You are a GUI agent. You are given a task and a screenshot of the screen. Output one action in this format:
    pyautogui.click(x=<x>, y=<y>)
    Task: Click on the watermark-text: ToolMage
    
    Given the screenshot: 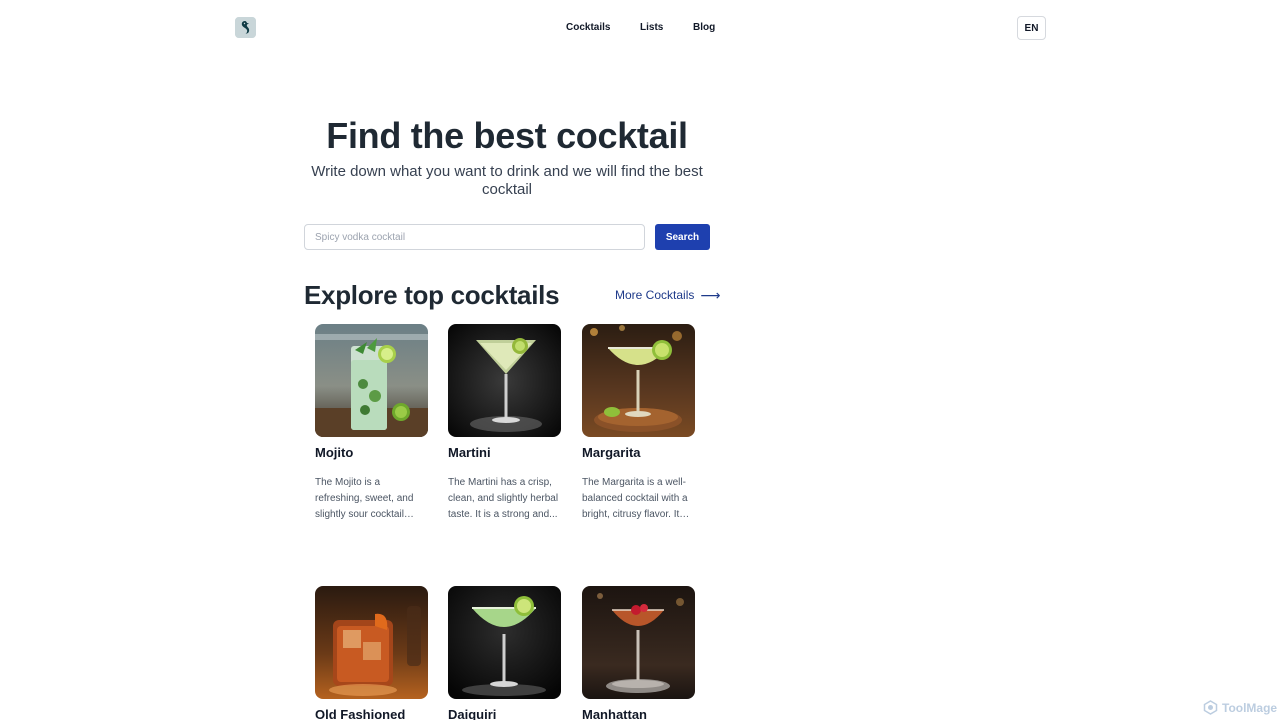 What is the action you would take?
    pyautogui.click(x=1250, y=707)
    